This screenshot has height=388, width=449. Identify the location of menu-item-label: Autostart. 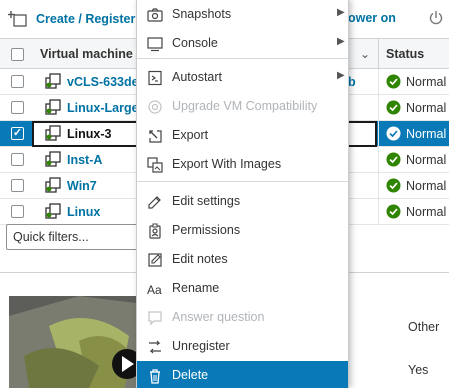
(197, 77).